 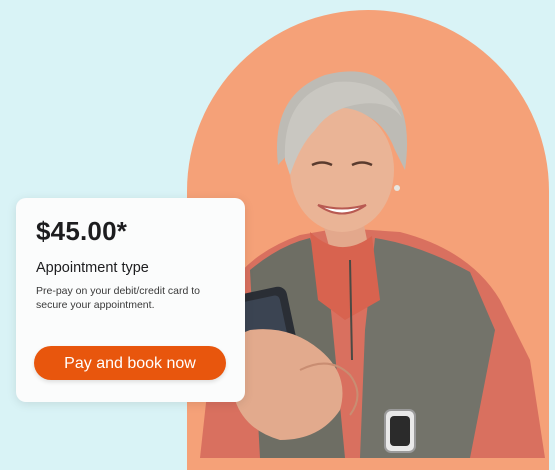 What do you see at coordinates (130, 363) in the screenshot?
I see `pay-and-book-button: Pay and book now` at bounding box center [130, 363].